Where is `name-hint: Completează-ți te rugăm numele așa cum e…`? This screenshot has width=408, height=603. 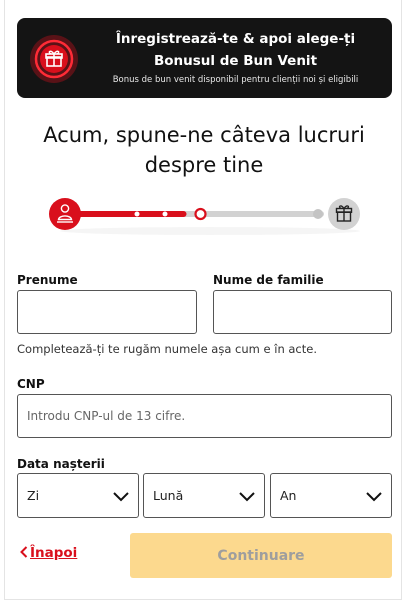 name-hint: Completează-ți te rugăm numele așa cum e… is located at coordinates (167, 349).